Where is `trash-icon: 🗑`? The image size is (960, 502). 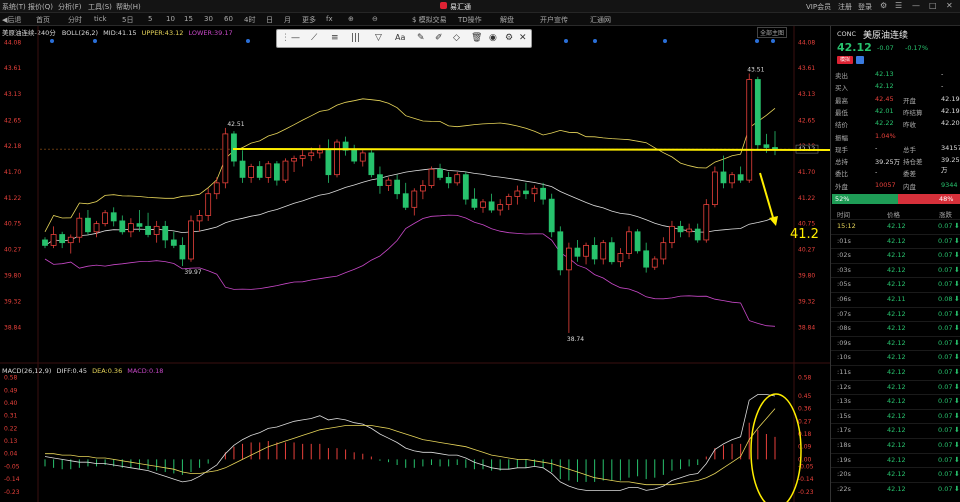
trash-icon: 🗑 is located at coordinates (476, 38).